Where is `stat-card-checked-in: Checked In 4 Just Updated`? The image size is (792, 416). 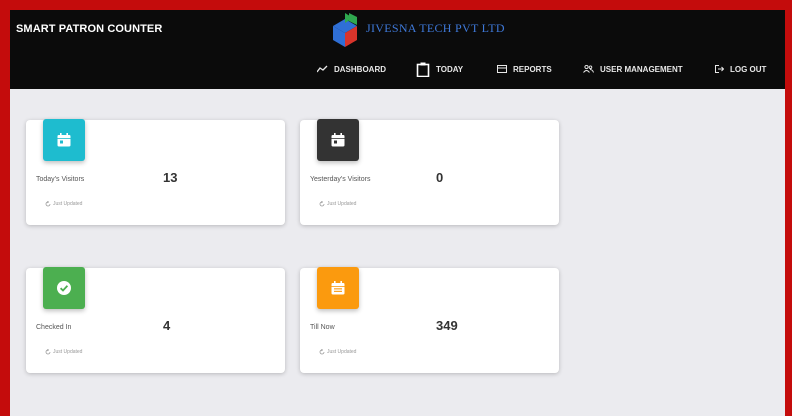 stat-card-checked-in: Checked In 4 Just Updated is located at coordinates (155, 320).